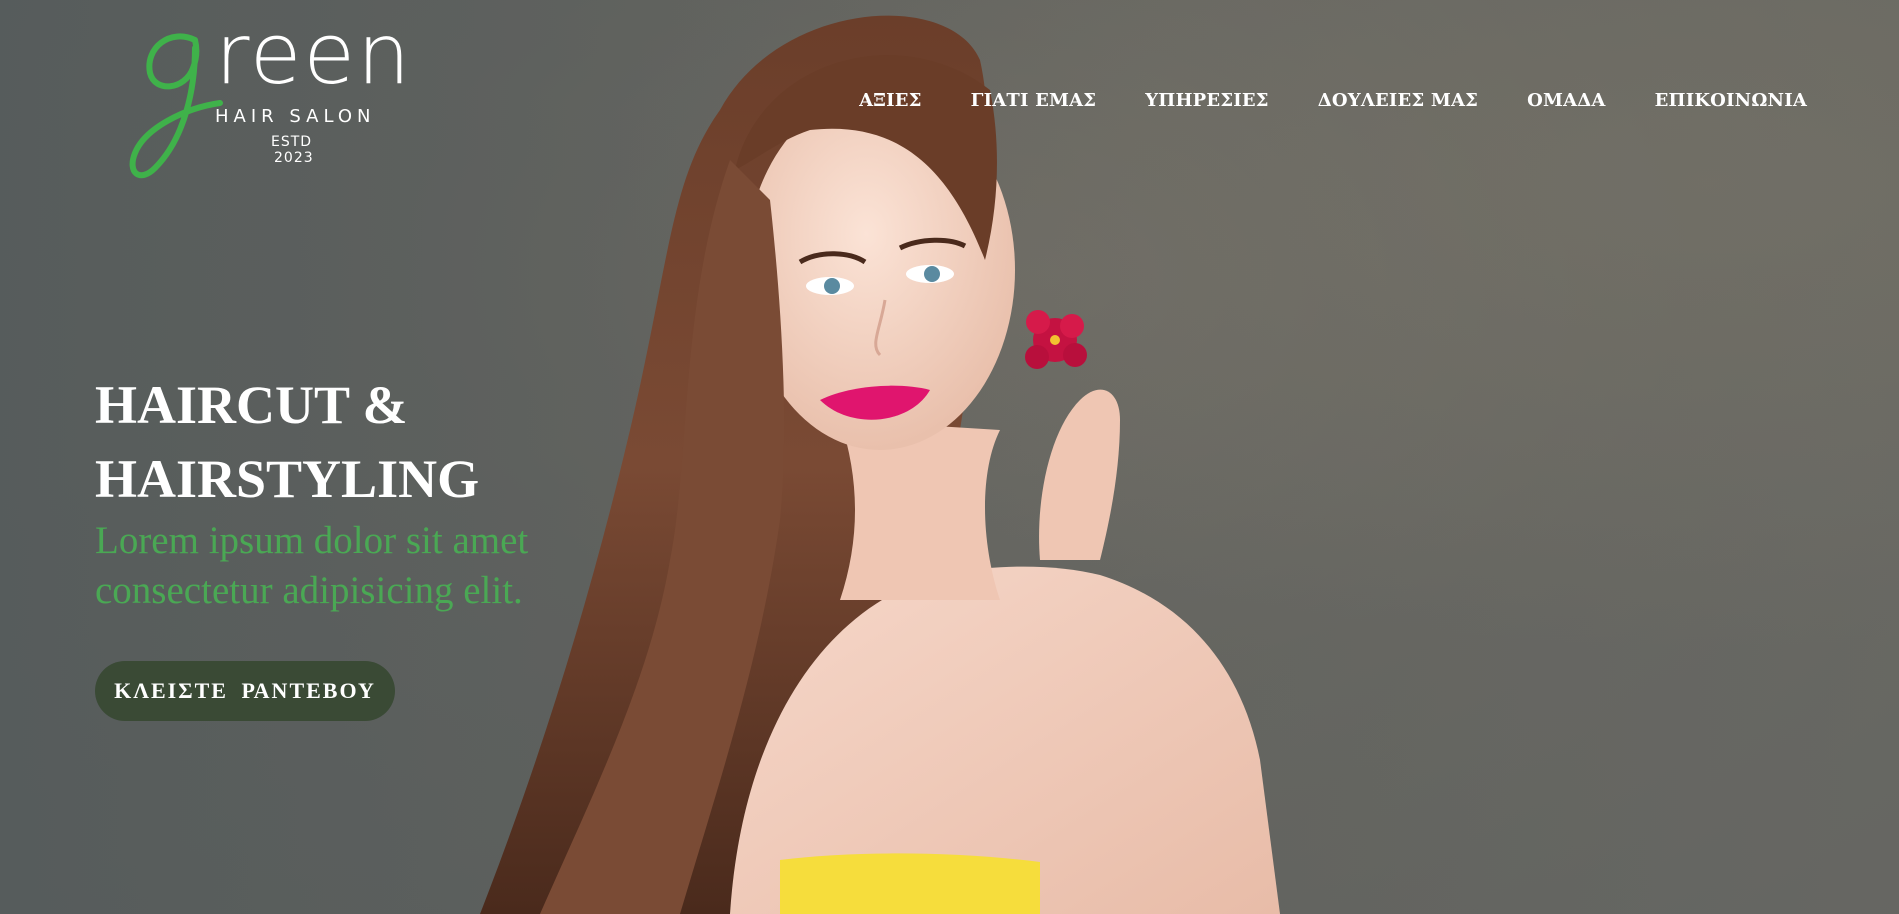  Describe the element at coordinates (890, 100) in the screenshot. I see `nav-item-values: ΑΞΙΕΣ` at that location.